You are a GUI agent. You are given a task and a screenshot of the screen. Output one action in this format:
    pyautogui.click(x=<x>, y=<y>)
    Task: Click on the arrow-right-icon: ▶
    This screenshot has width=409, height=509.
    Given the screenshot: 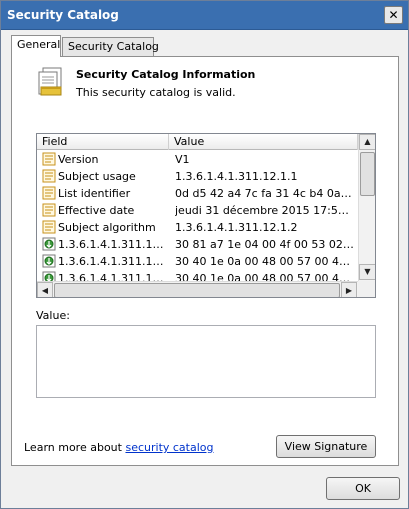 What is the action you would take?
    pyautogui.click(x=349, y=290)
    